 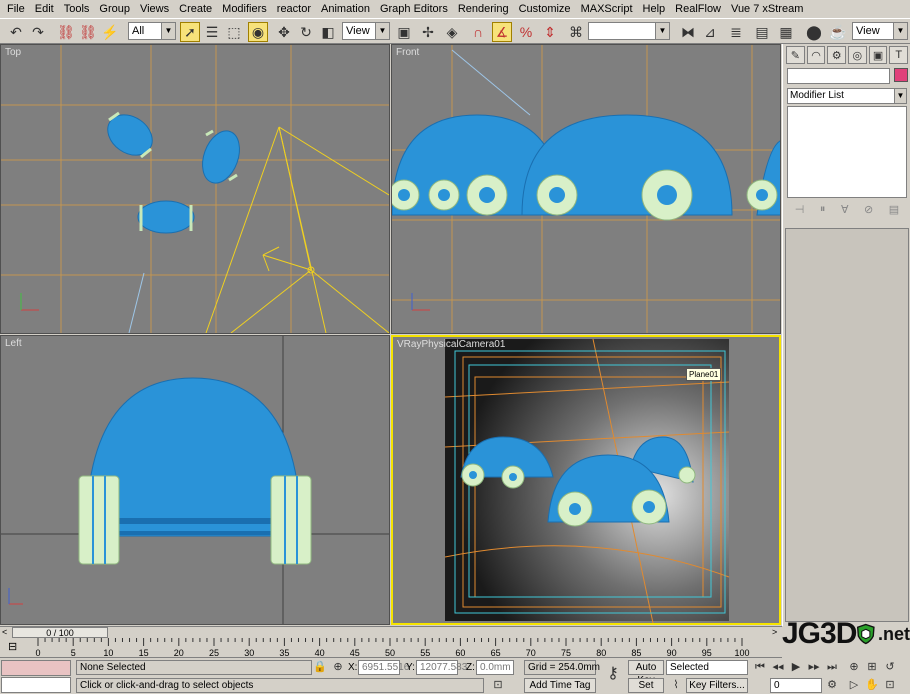 I want to click on edit-named-selection-icon: ⌘, so click(x=576, y=32).